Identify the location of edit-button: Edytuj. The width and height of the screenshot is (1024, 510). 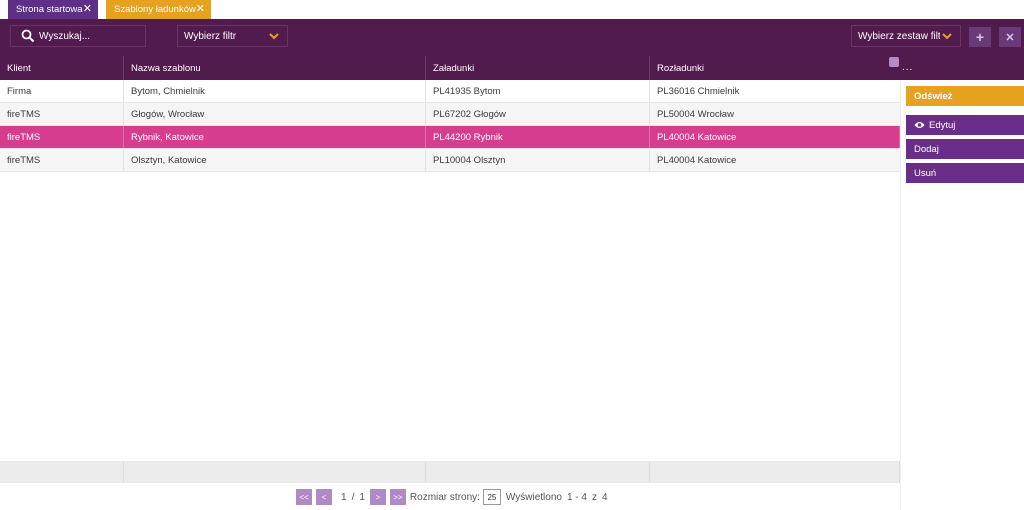
(965, 125).